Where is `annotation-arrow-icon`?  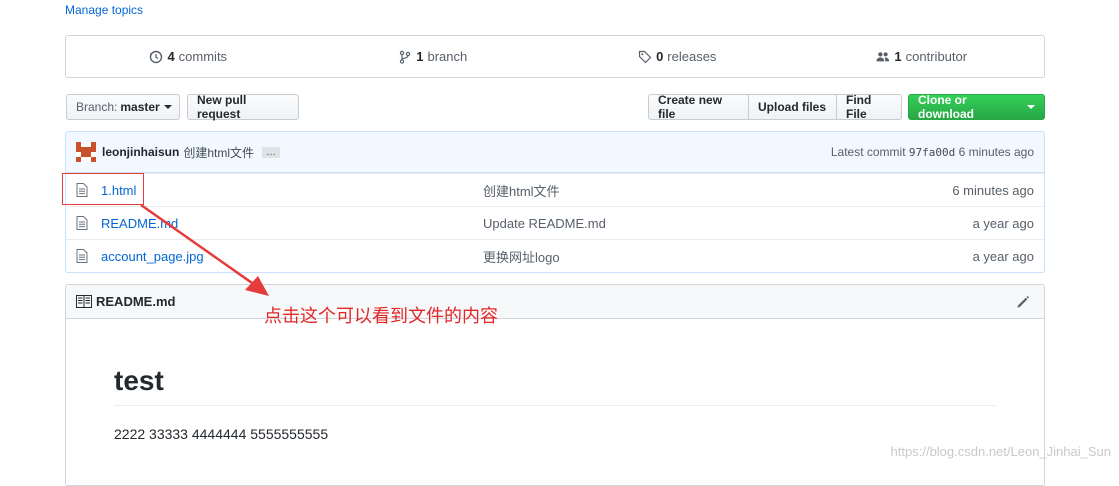 annotation-arrow-icon is located at coordinates (204, 249).